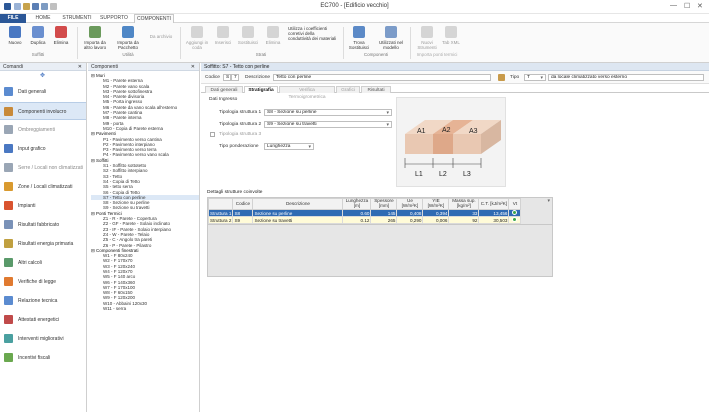 Image resolution: width=709 pixels, height=412 pixels. I want to click on elimina-strato-button: Elimina, so click(273, 35).